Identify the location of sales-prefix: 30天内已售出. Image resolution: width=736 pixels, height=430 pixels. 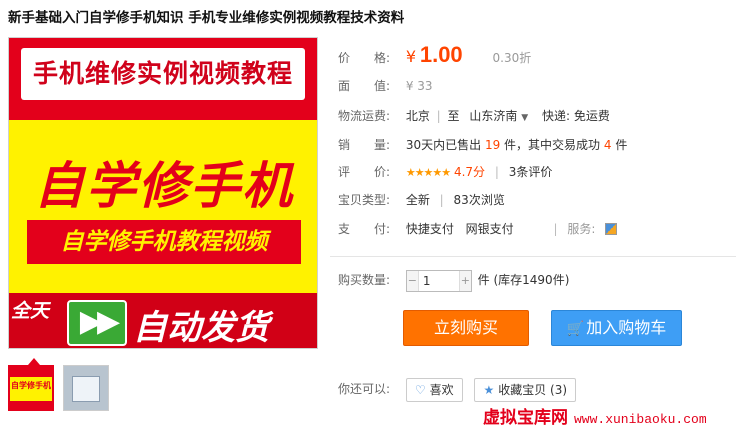
(443, 145).